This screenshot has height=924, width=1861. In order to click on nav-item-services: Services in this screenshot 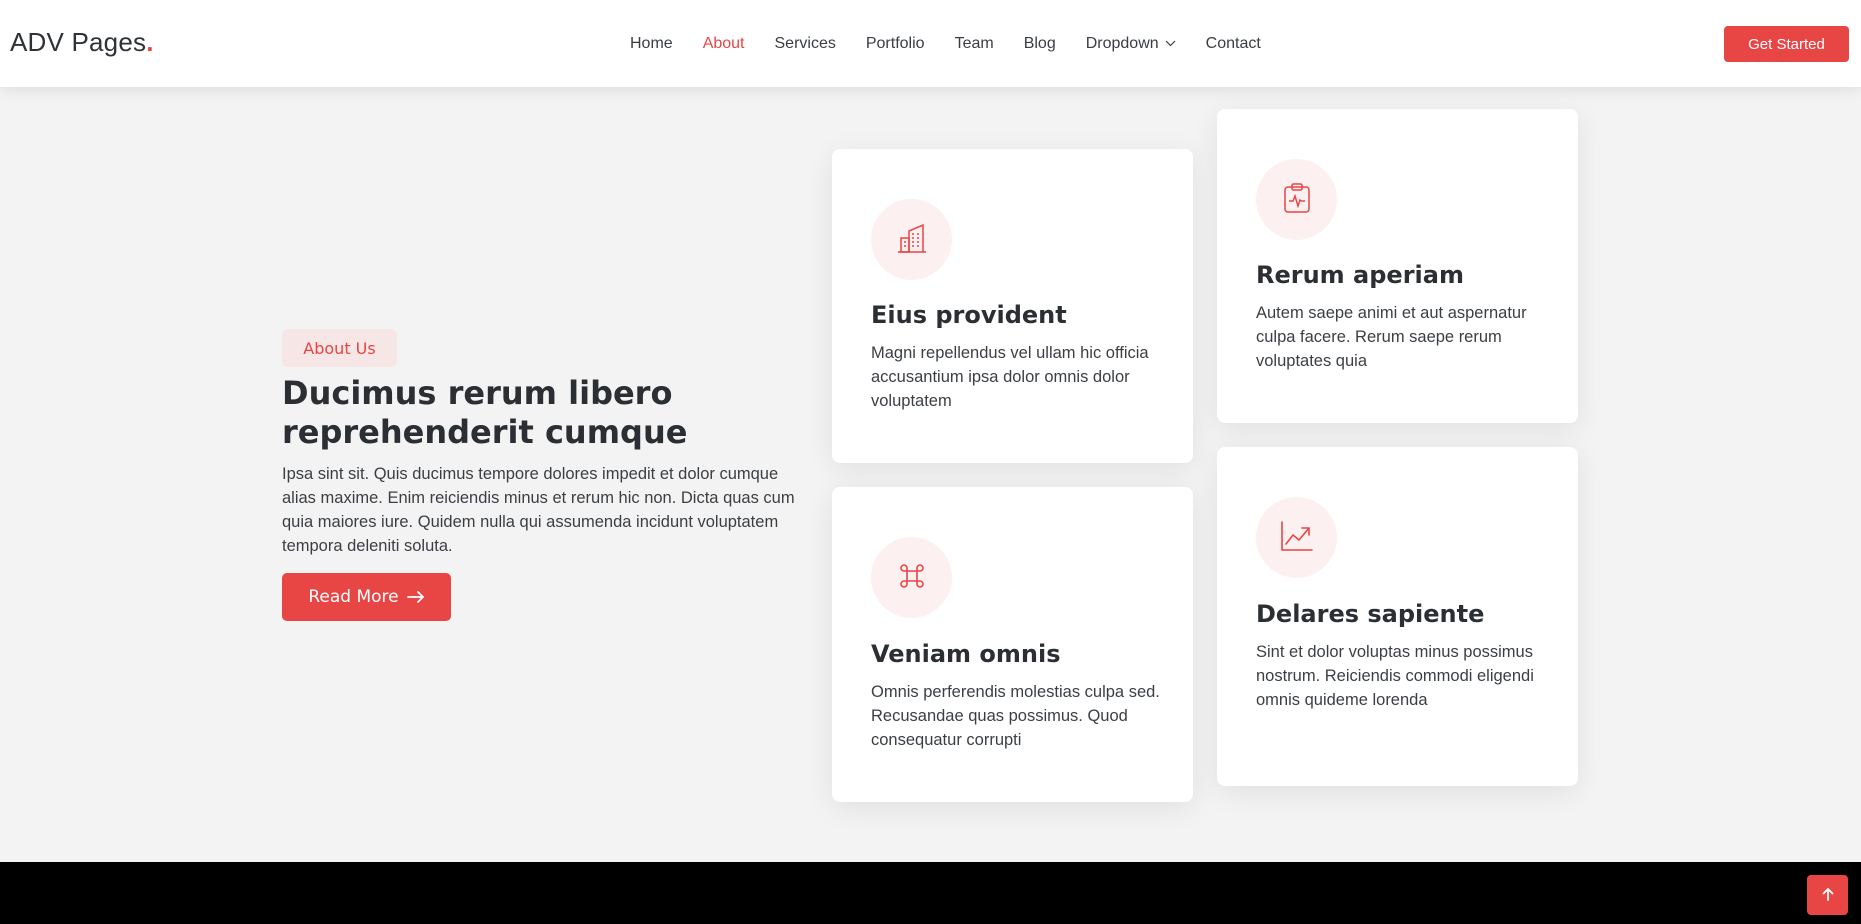, I will do `click(805, 44)`.